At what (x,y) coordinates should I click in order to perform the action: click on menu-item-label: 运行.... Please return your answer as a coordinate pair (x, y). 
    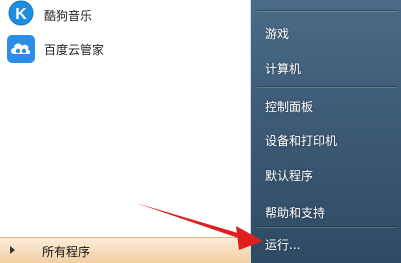
    Looking at the image, I should click on (283, 245).